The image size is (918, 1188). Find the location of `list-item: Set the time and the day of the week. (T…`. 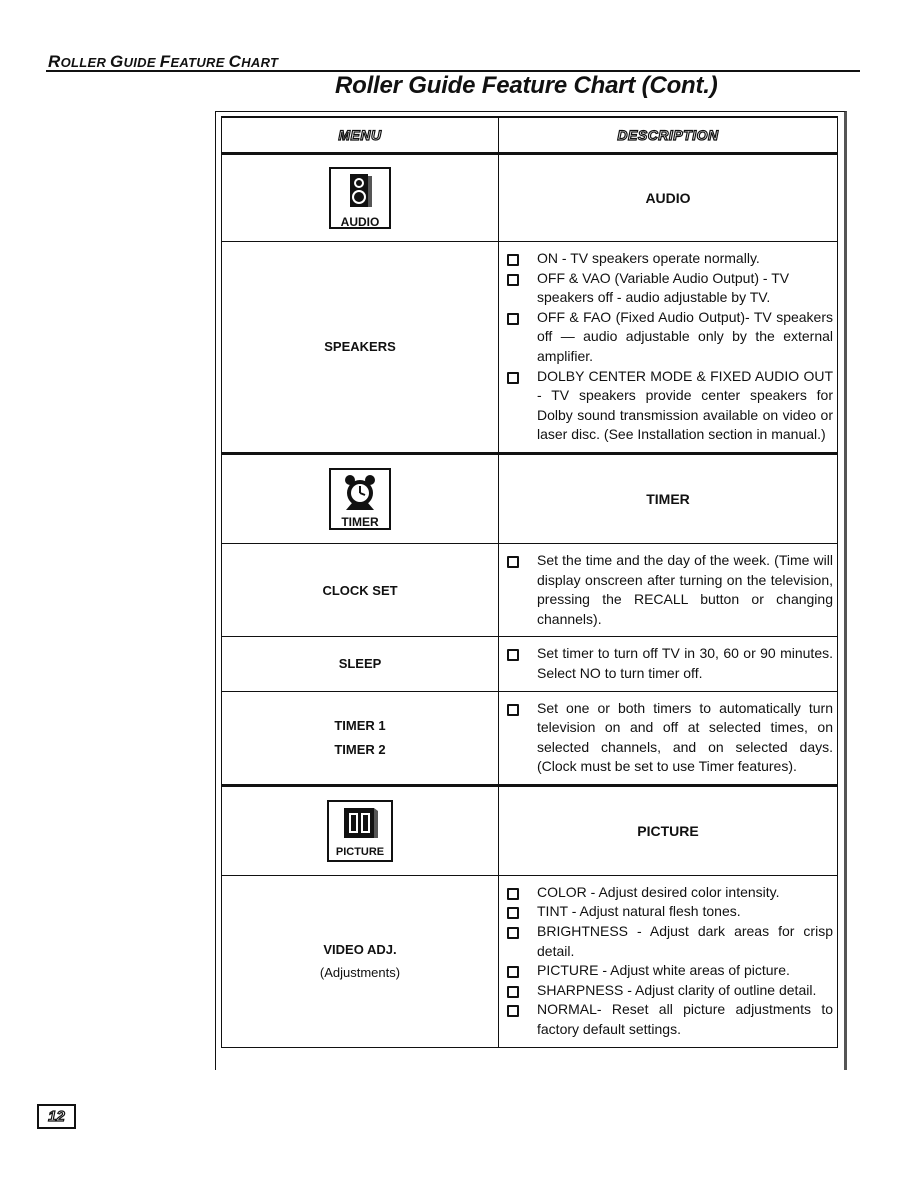

list-item: Set the time and the day of the week. (T… is located at coordinates (666, 590).